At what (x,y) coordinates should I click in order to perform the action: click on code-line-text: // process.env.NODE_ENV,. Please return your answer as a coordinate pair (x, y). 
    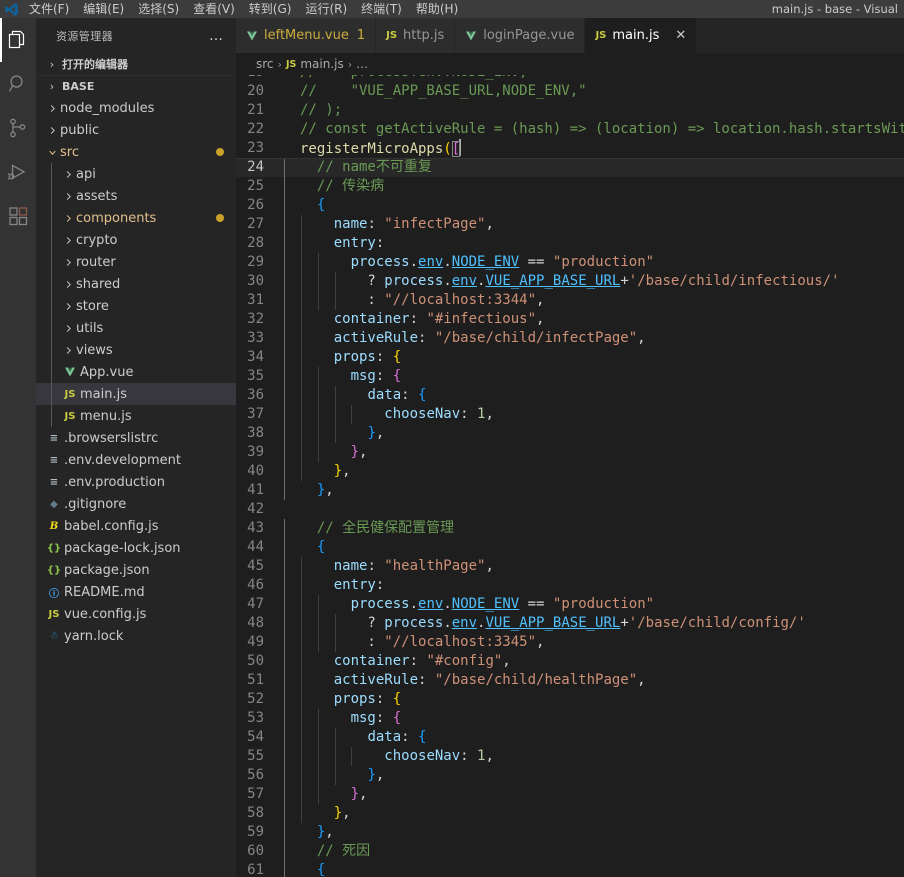
    Looking at the image, I should click on (406, 78).